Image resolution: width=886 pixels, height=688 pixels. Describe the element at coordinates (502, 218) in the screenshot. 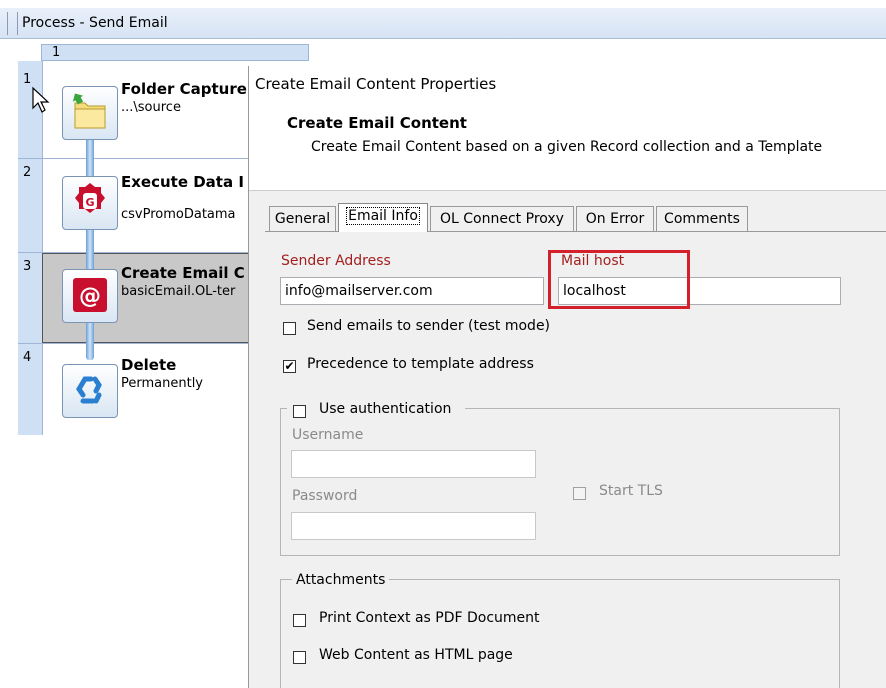

I see `tab-ol-connect-proxy: OL Connect Proxy` at that location.